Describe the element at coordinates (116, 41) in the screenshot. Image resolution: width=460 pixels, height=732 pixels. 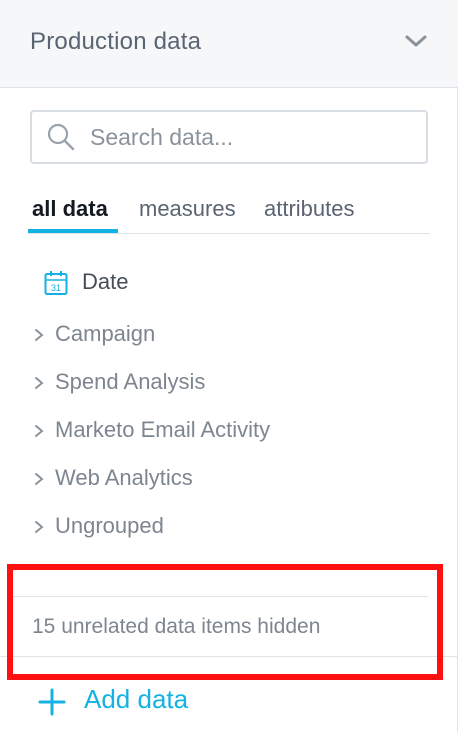
I see `panel-title: Production data` at that location.